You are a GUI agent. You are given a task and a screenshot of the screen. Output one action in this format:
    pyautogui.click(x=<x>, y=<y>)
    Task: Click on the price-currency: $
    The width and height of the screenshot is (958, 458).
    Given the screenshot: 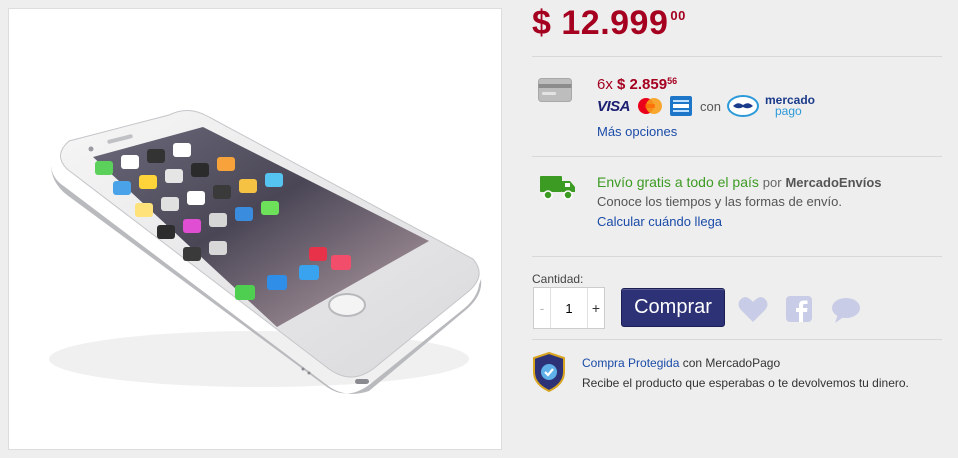 What is the action you would take?
    pyautogui.click(x=542, y=23)
    